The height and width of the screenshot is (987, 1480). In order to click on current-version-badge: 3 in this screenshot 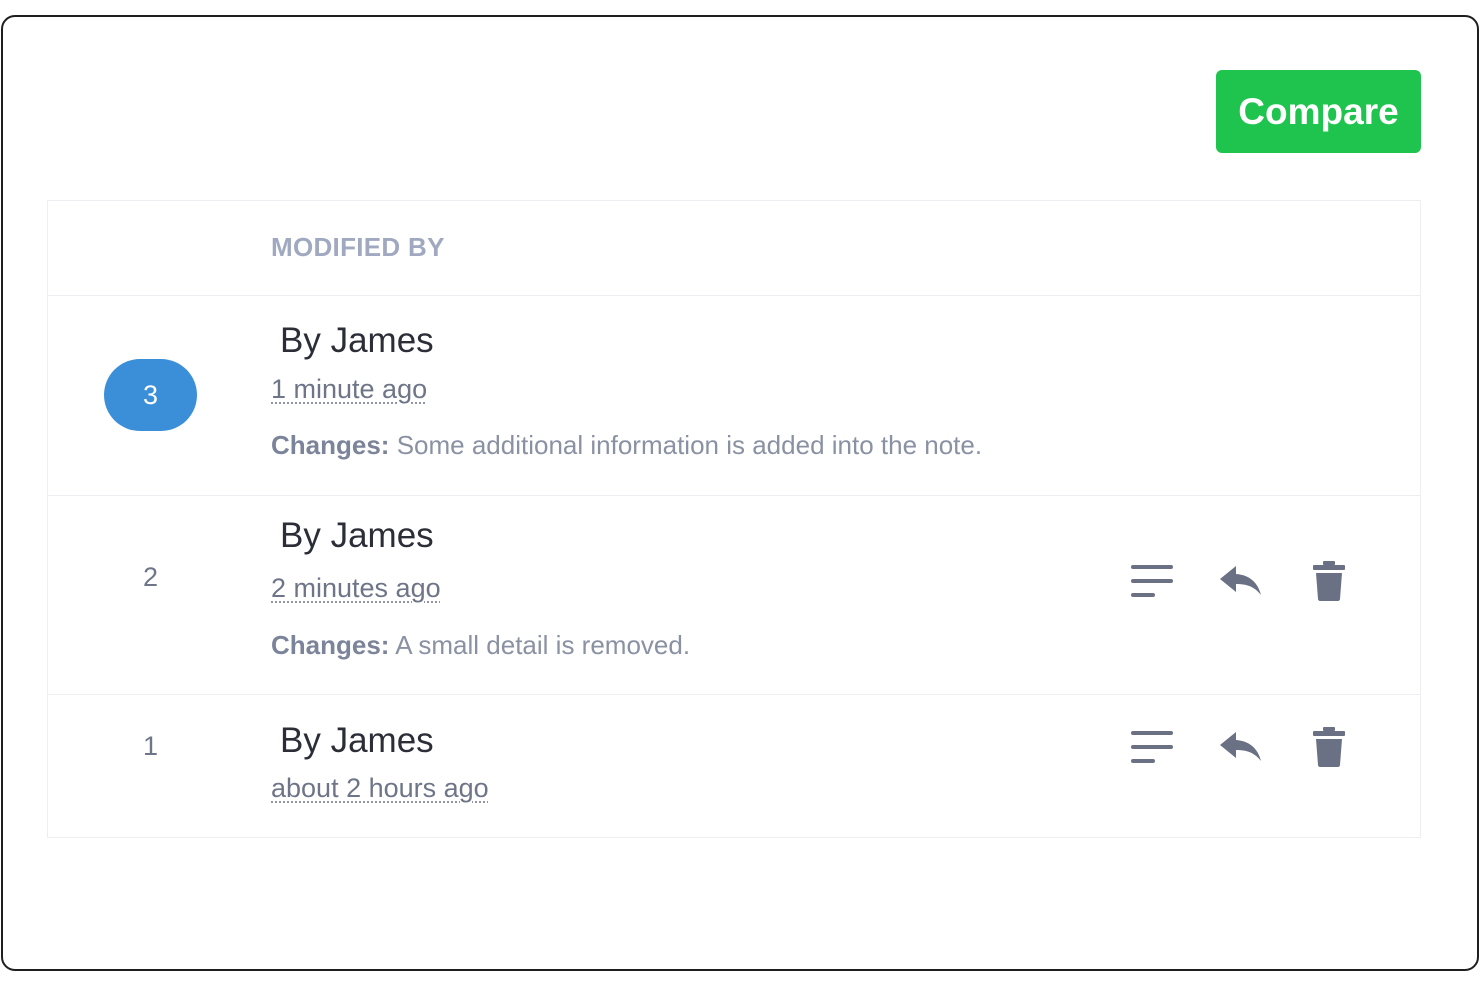, I will do `click(150, 395)`.